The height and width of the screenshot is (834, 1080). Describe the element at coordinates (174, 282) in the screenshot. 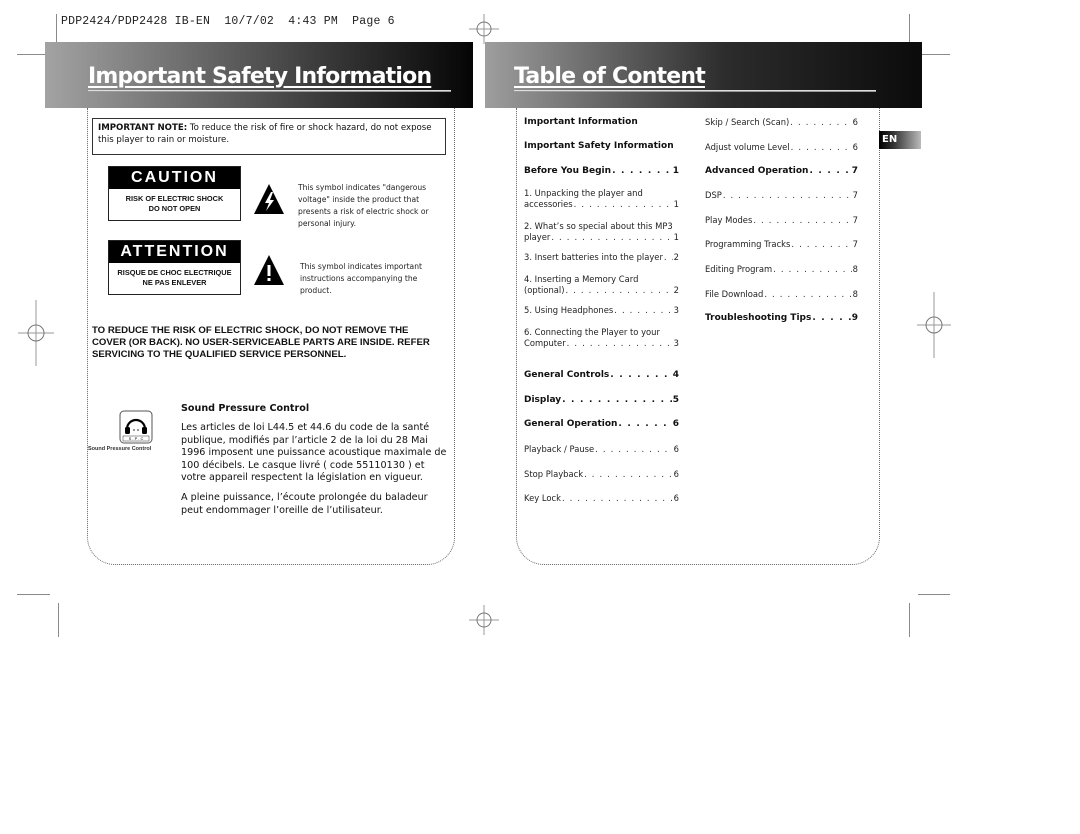

I see `attention-line2: NE PAS ENLEVER` at that location.